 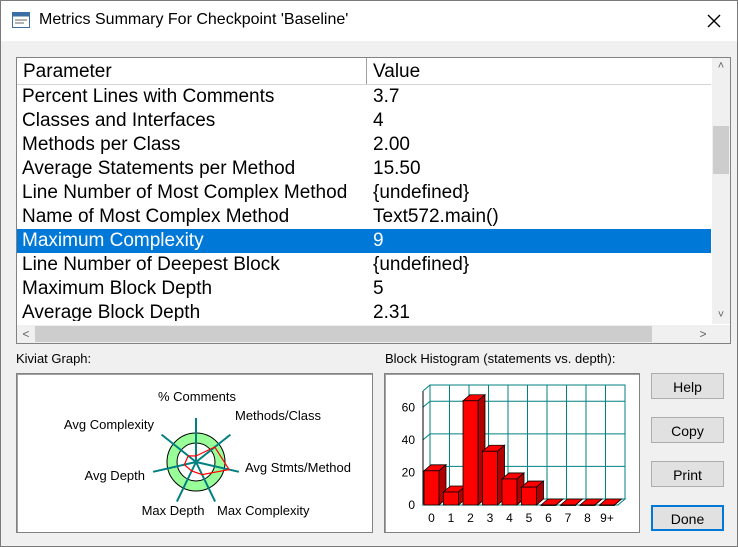 I want to click on histogram-x-tick-label: 2, so click(x=470, y=518).